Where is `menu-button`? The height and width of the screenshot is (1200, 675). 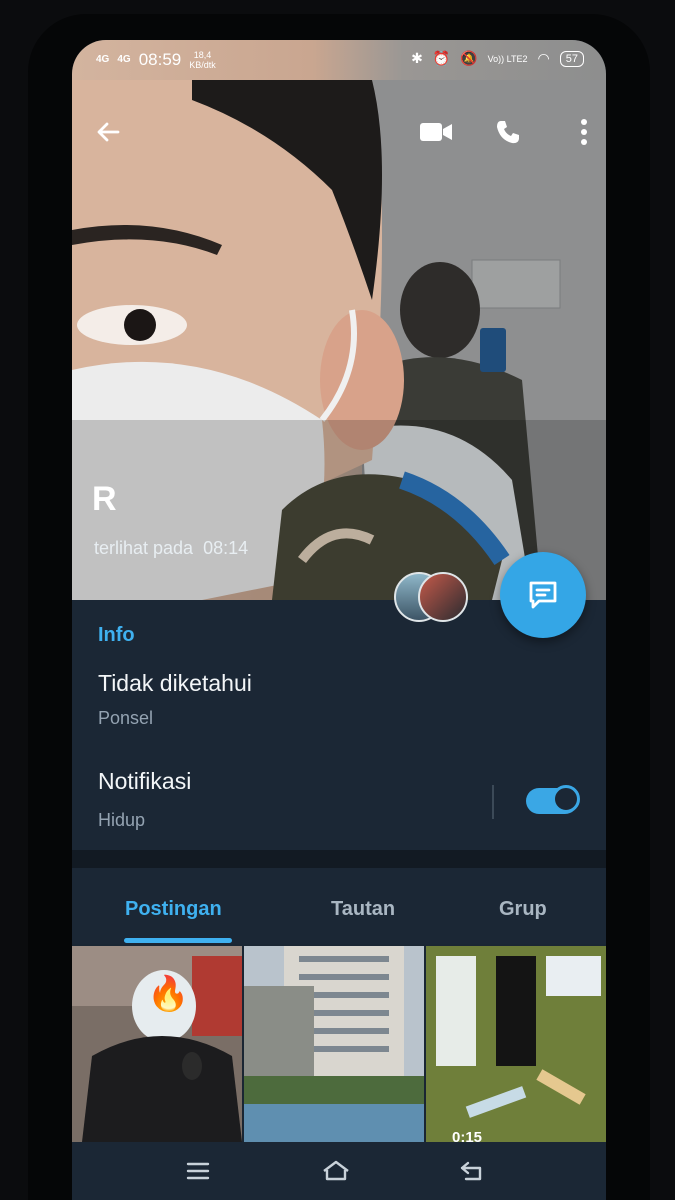
menu-button is located at coordinates (198, 1171).